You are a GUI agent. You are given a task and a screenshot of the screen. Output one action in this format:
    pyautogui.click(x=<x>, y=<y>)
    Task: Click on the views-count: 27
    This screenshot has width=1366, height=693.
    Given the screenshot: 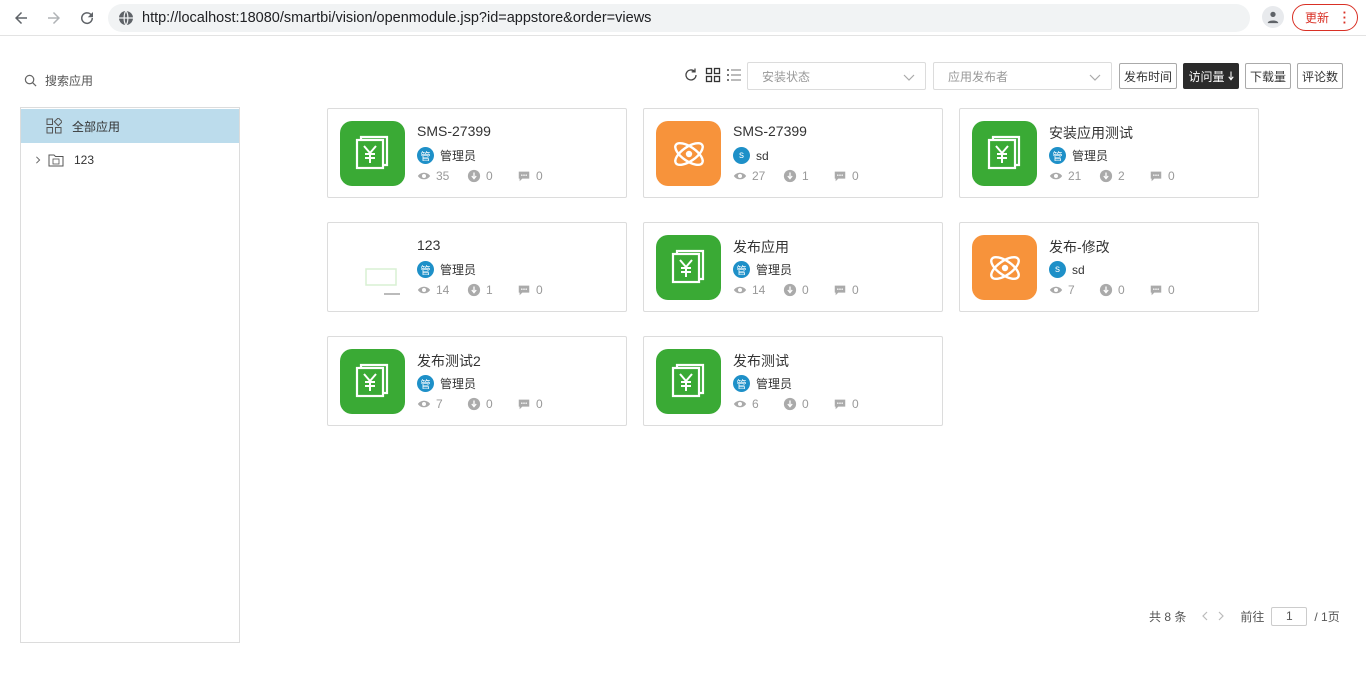 What is the action you would take?
    pyautogui.click(x=759, y=176)
    